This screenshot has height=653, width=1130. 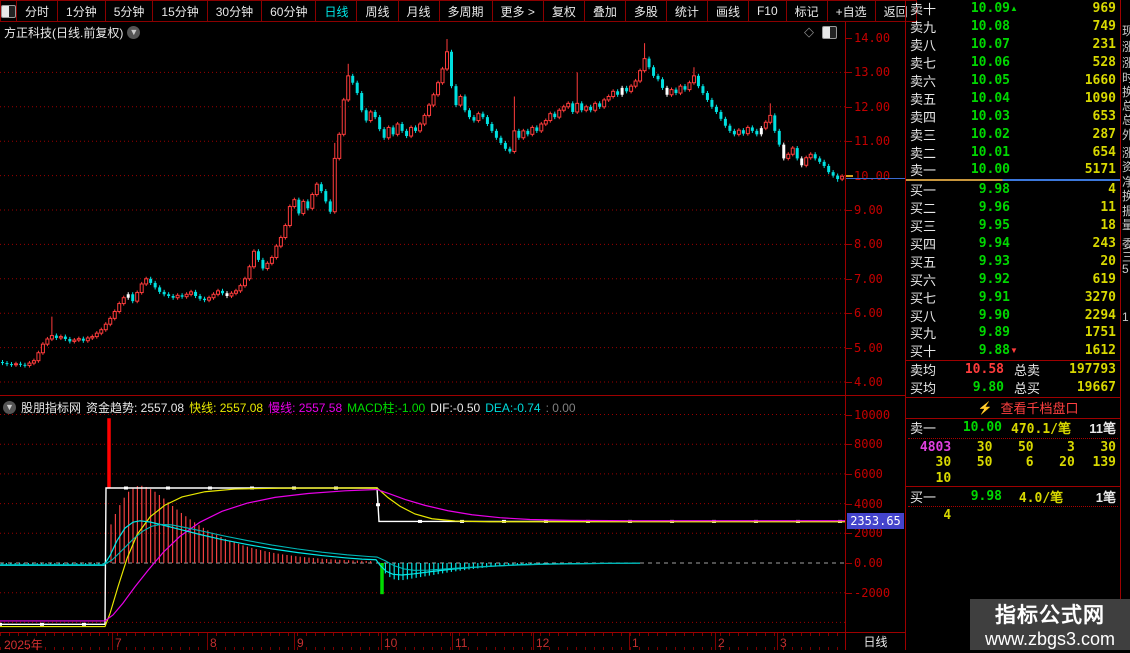 I want to click on line-marker, so click(x=84, y=624).